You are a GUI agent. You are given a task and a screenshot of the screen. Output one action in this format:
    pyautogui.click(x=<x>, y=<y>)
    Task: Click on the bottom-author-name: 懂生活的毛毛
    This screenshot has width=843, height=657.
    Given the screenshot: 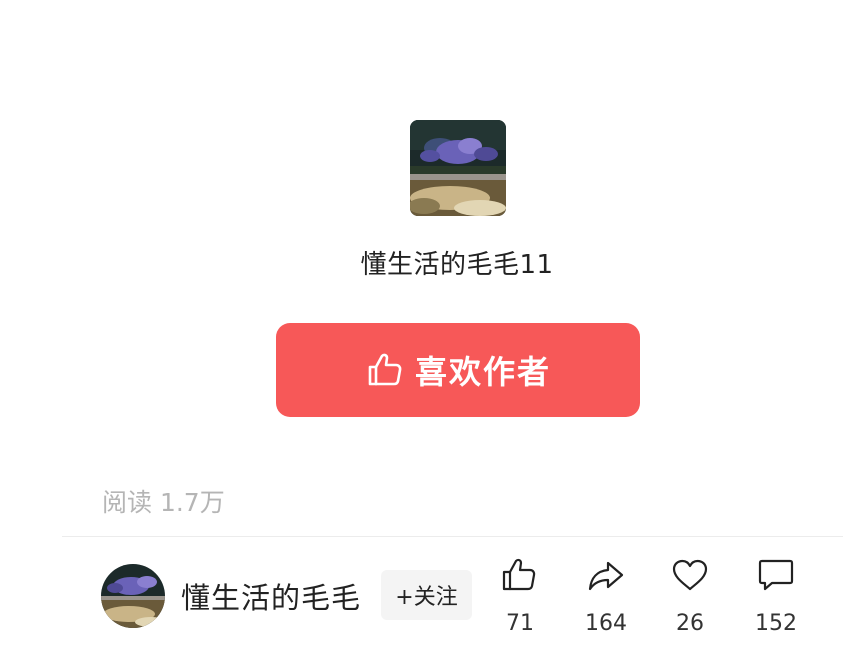 What is the action you would take?
    pyautogui.click(x=271, y=596)
    